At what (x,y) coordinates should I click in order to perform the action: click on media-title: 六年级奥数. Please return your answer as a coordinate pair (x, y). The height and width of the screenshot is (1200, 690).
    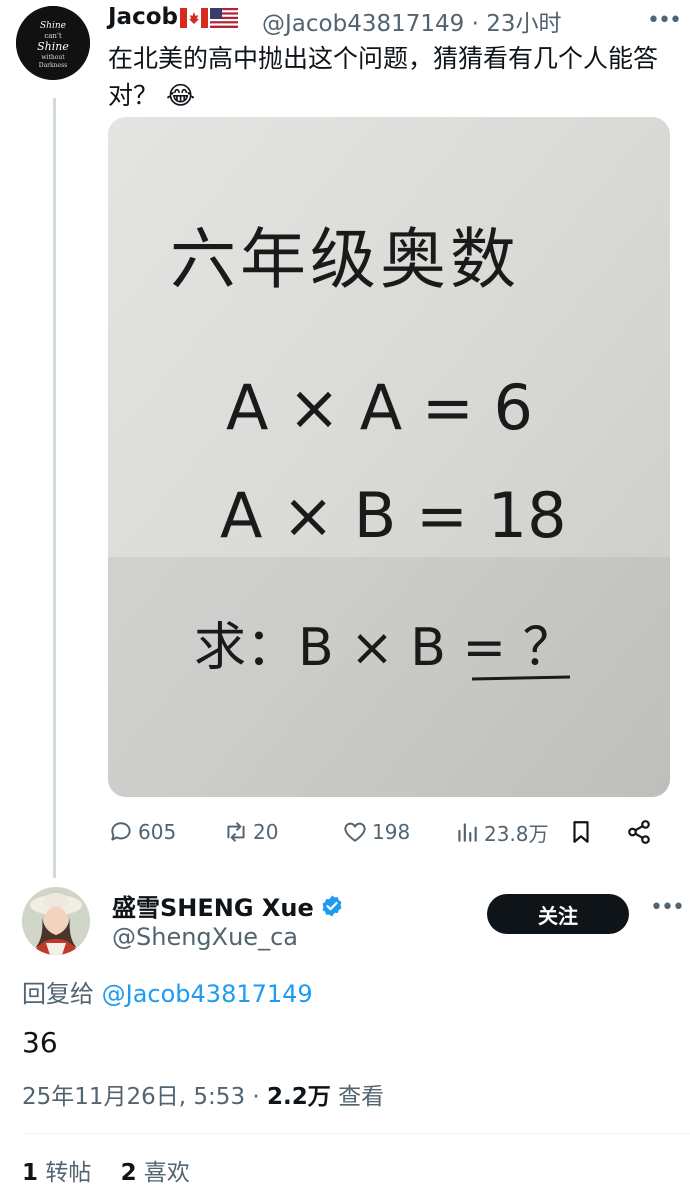
    Looking at the image, I should click on (345, 259).